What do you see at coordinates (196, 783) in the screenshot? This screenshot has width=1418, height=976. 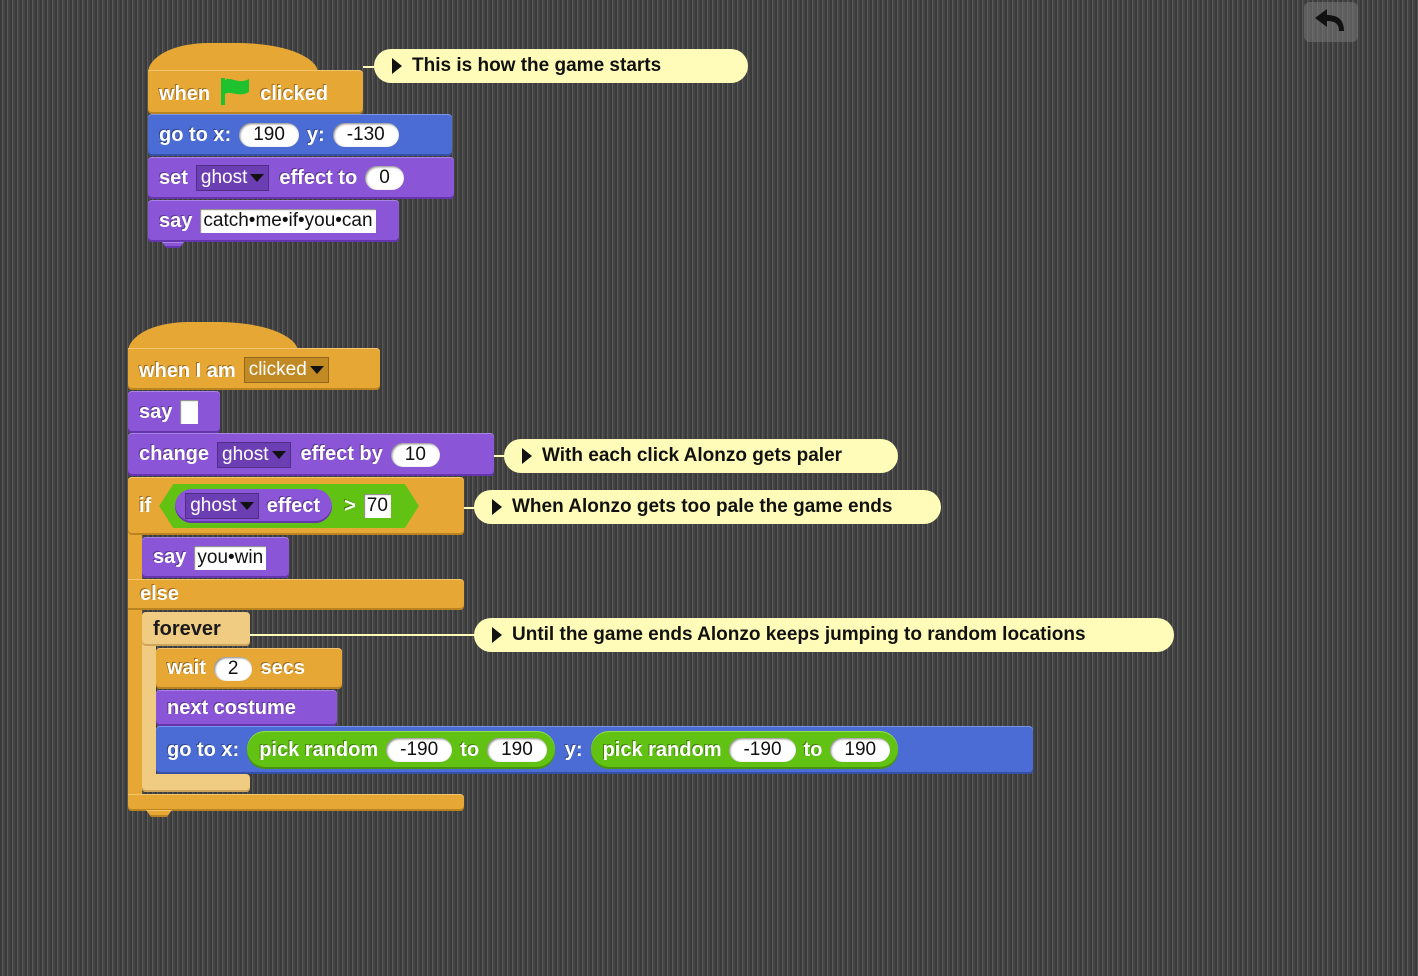 I see `forever-bottom` at bounding box center [196, 783].